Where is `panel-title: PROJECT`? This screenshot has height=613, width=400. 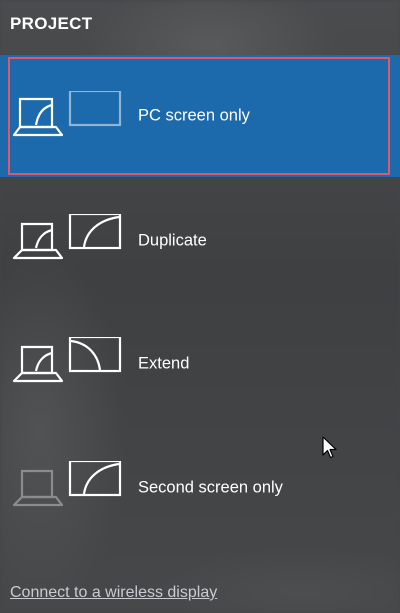 panel-title: PROJECT is located at coordinates (51, 23).